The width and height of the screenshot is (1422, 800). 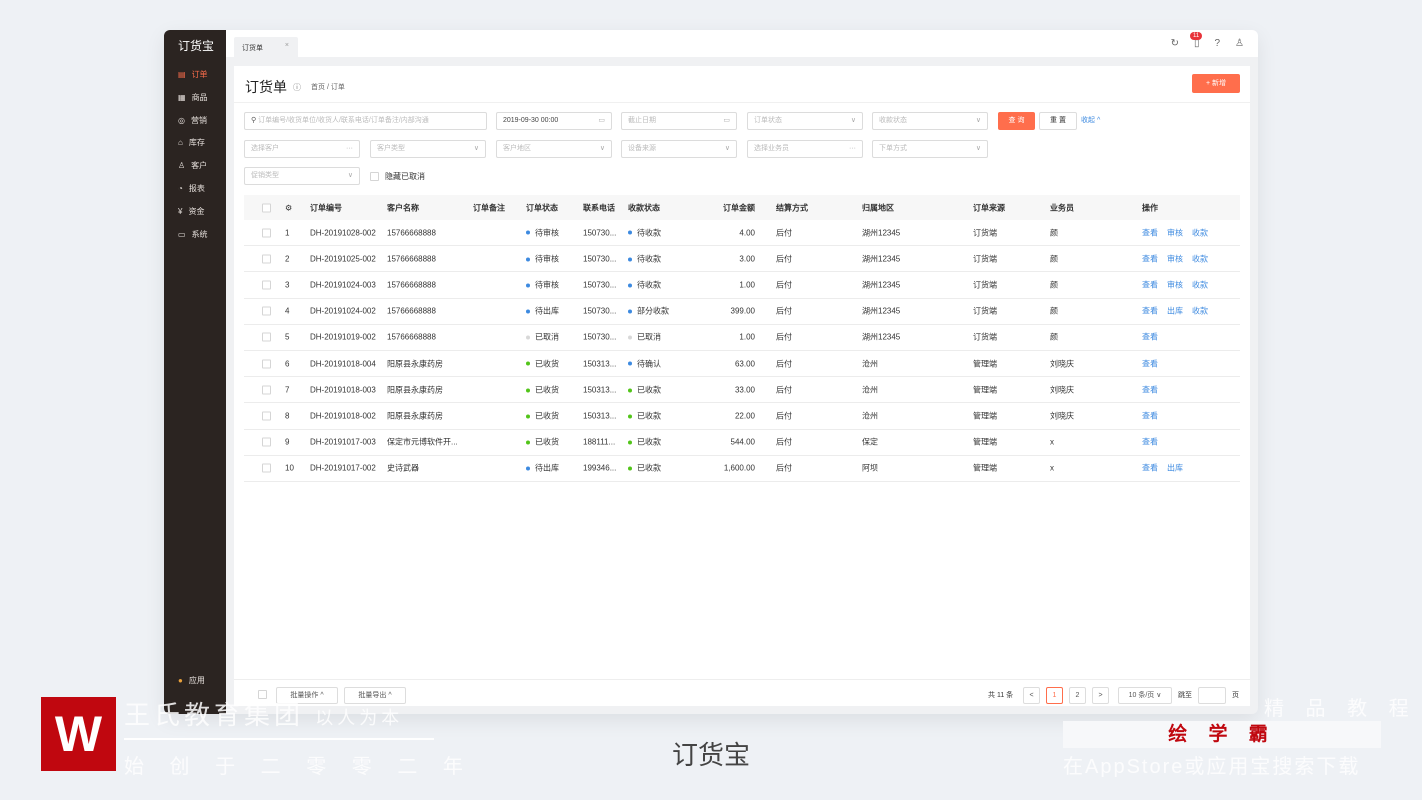 What do you see at coordinates (739, 207) in the screenshot?
I see `column-header: 订单金额` at bounding box center [739, 207].